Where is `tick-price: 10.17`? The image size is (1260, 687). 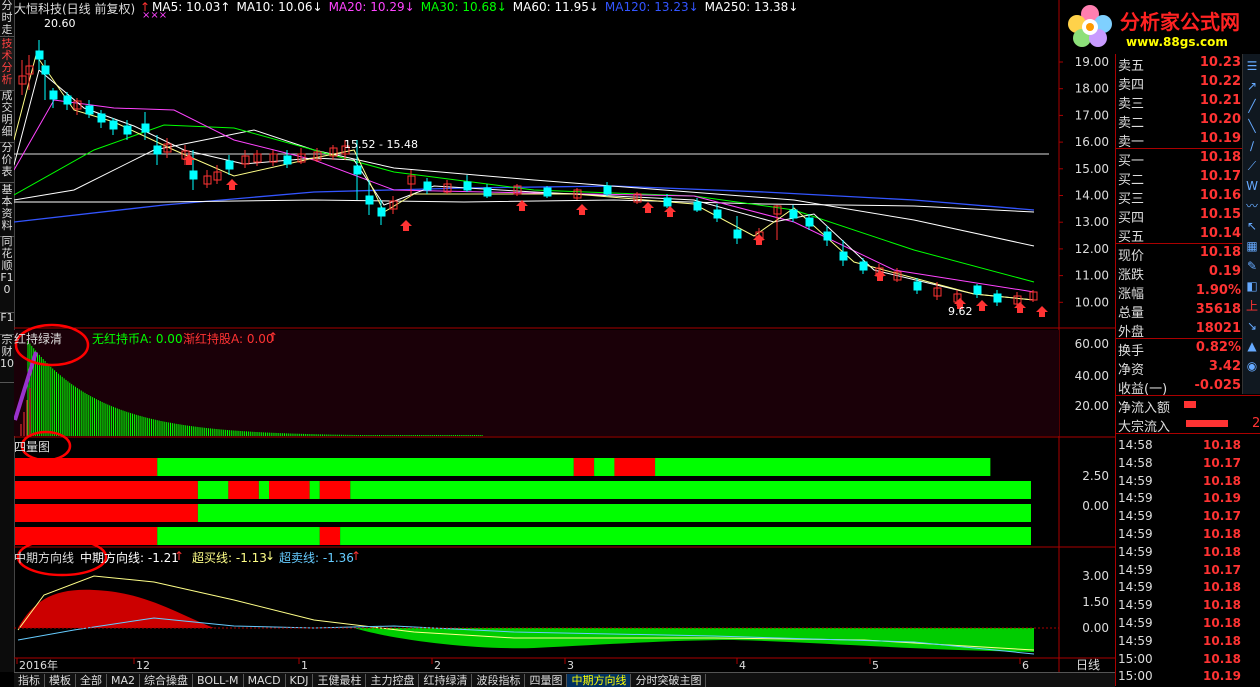
tick-price: 10.17 is located at coordinates (1222, 569).